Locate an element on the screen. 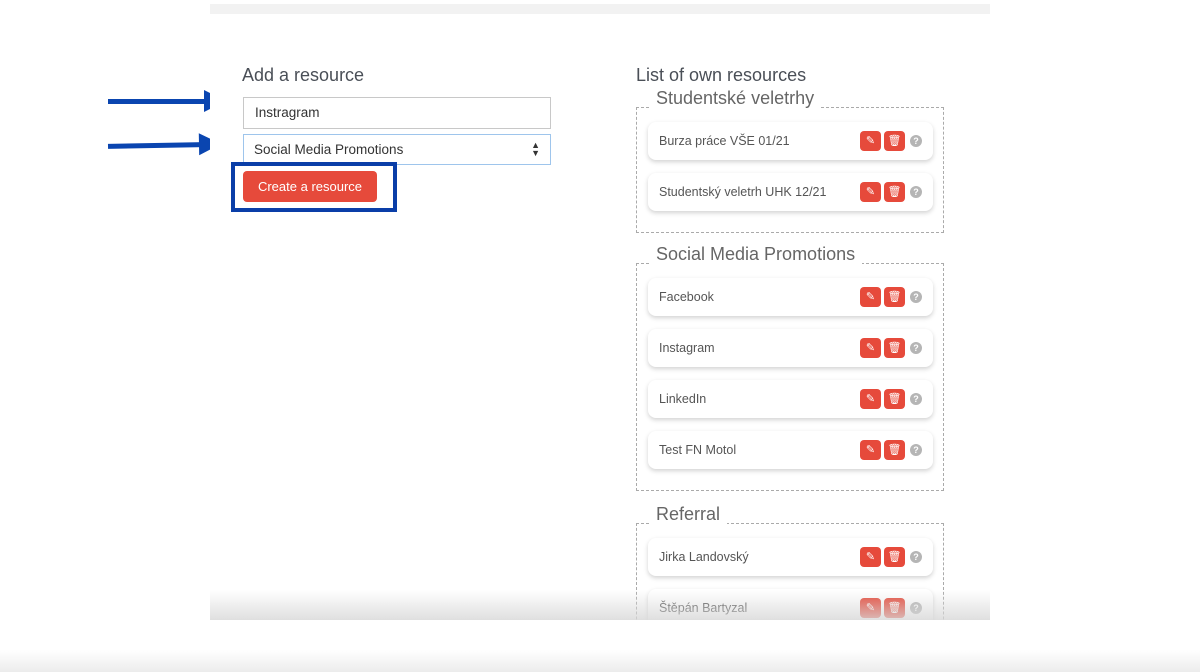  resource-item-name: Studentský veletrh UHK 12/21 is located at coordinates (743, 192).